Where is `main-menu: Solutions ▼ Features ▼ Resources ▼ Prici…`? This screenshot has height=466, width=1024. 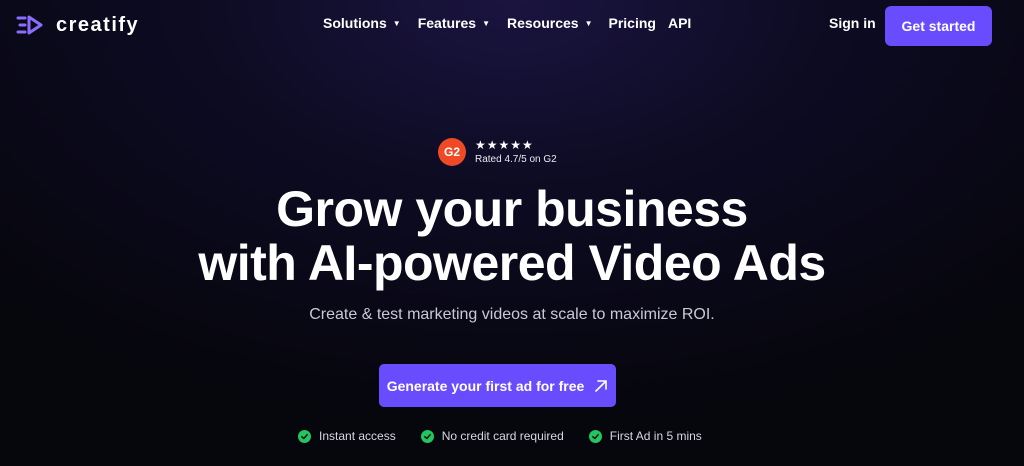
main-menu: Solutions ▼ Features ▼ Resources ▼ Prici… is located at coordinates (507, 23).